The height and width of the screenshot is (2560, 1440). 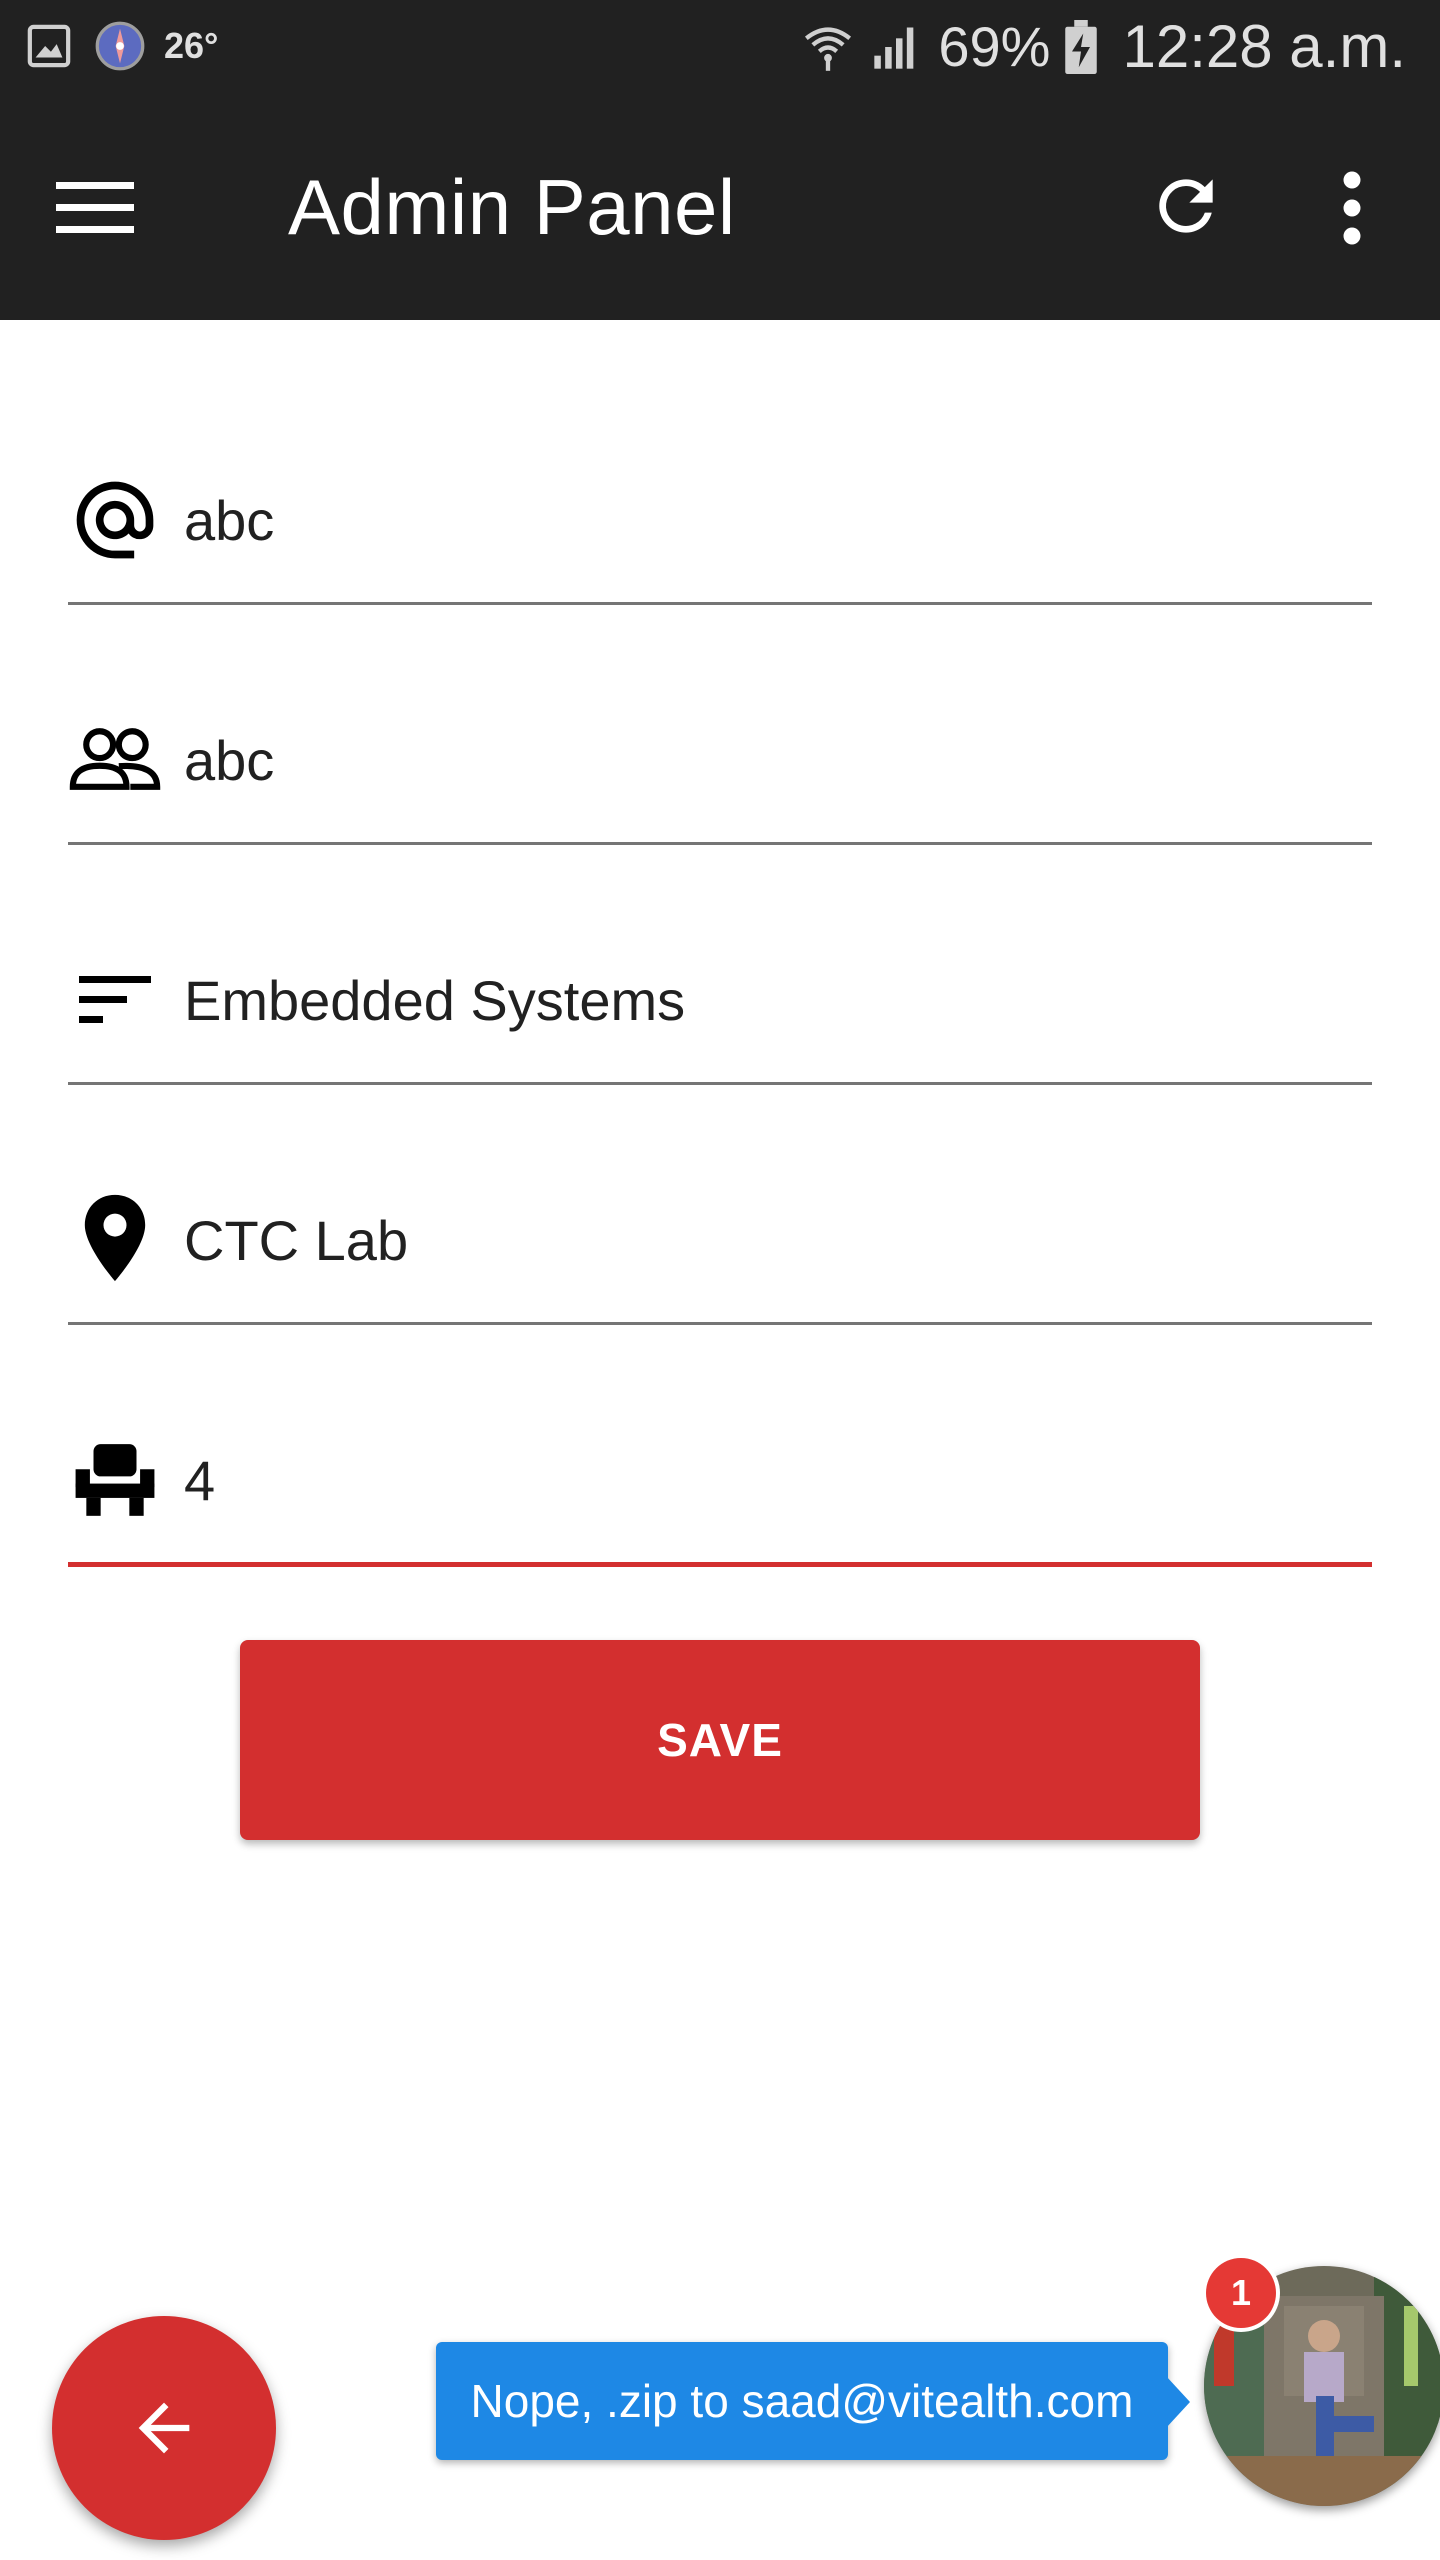 What do you see at coordinates (115, 760) in the screenshot?
I see `group-icon` at bounding box center [115, 760].